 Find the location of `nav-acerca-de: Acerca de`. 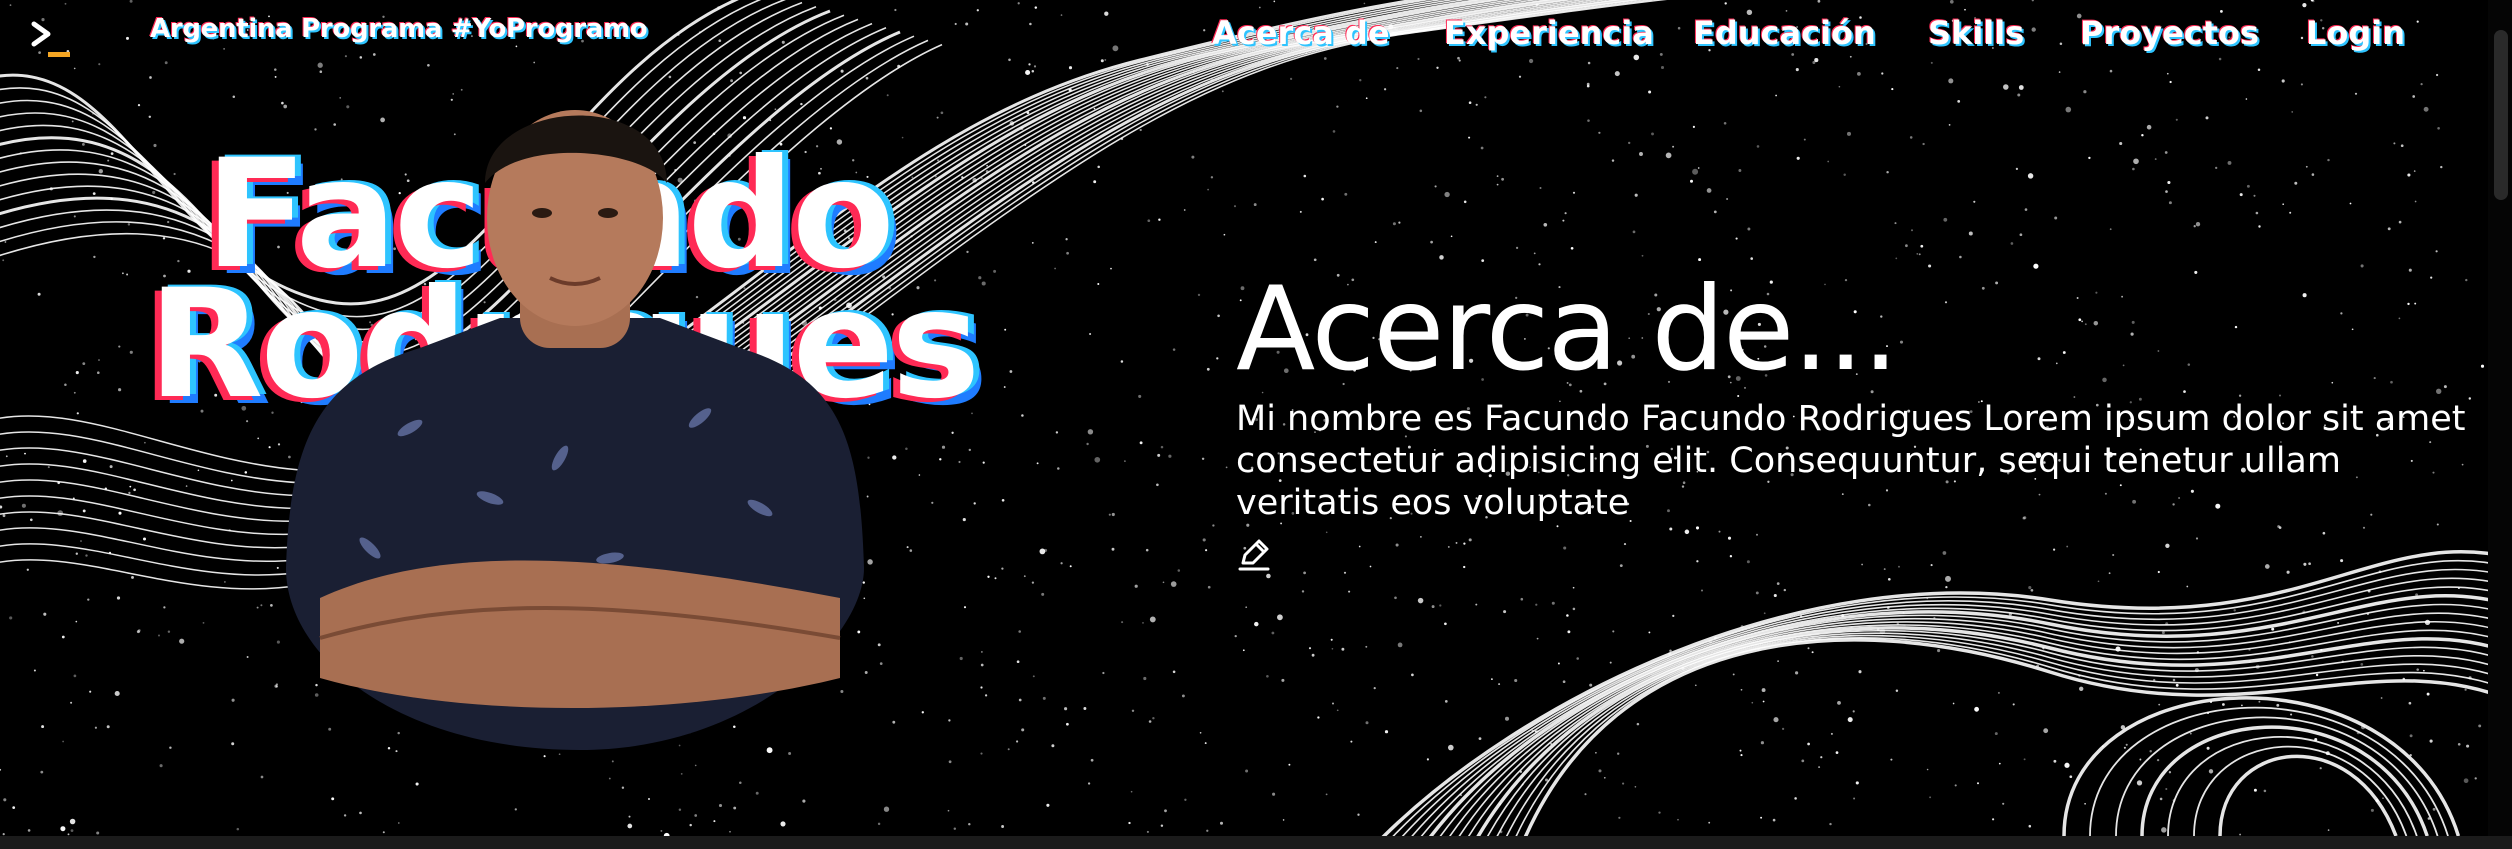

nav-acerca-de: Acerca de is located at coordinates (1301, 33).